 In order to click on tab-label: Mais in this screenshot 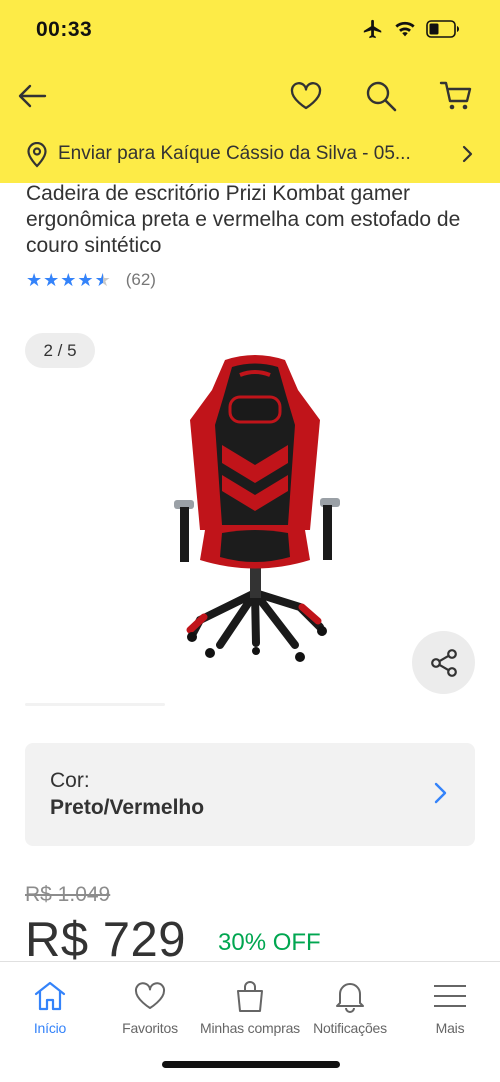, I will do `click(450, 1028)`.